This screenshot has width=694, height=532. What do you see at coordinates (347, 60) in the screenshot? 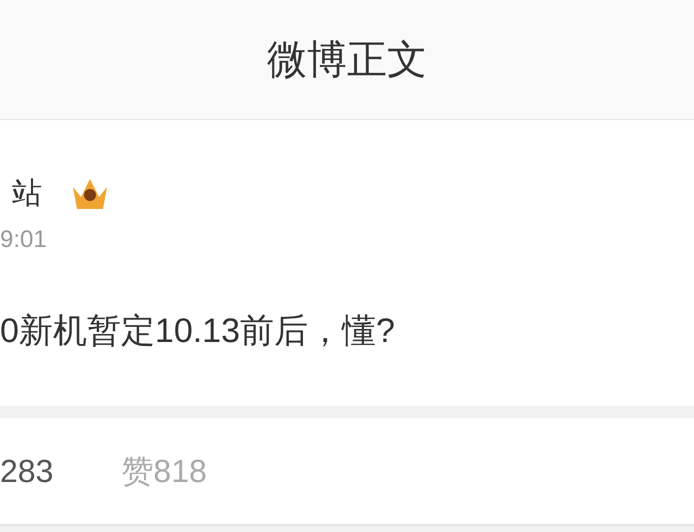
I see `page-title: 微博正文` at bounding box center [347, 60].